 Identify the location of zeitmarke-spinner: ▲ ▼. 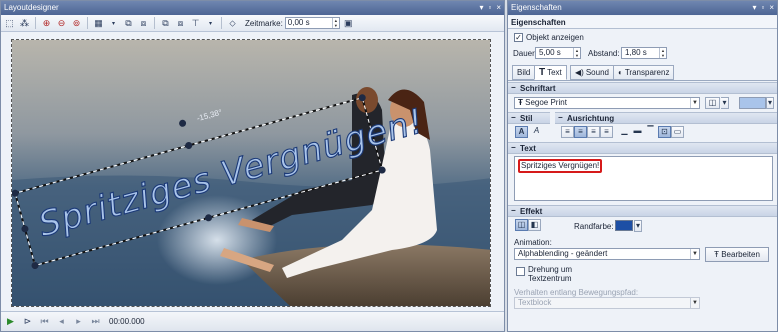
(335, 23).